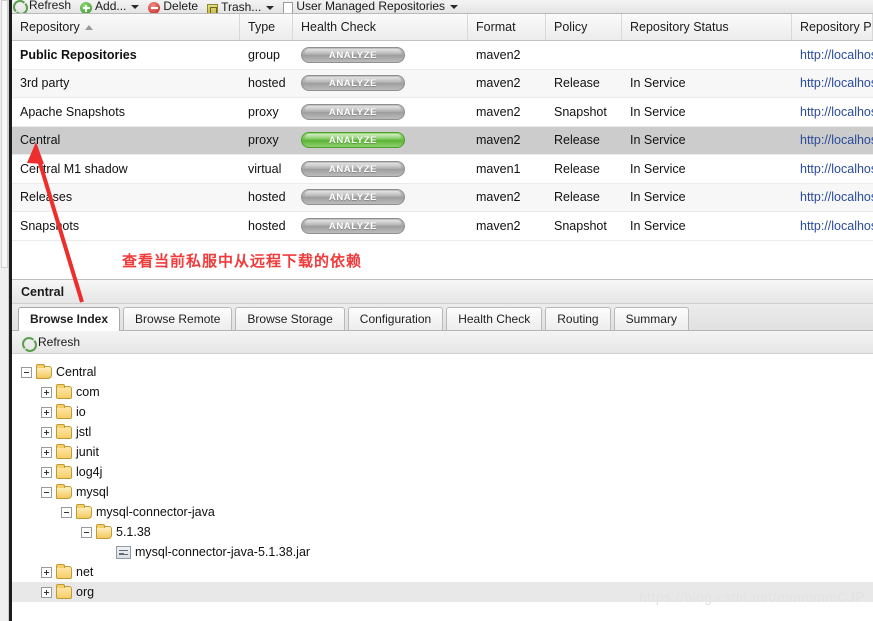  I want to click on detail-panel-title: Central, so click(442, 292).